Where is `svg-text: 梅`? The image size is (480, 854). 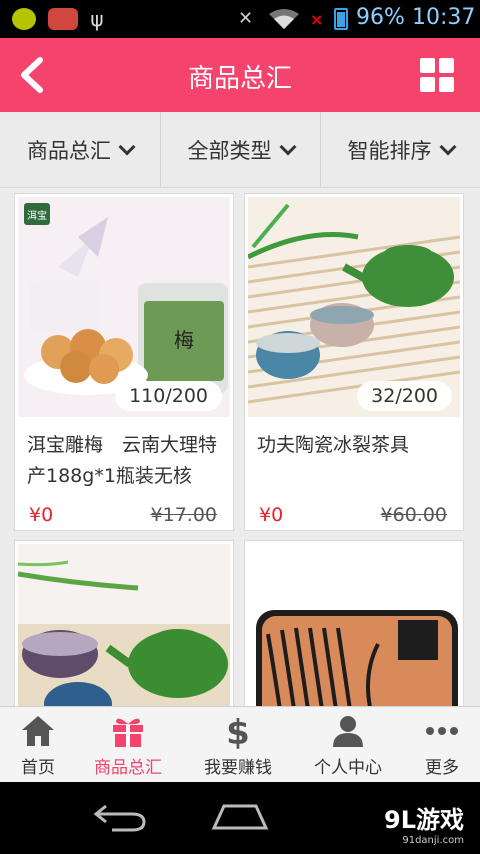
svg-text: 梅 is located at coordinates (184, 340).